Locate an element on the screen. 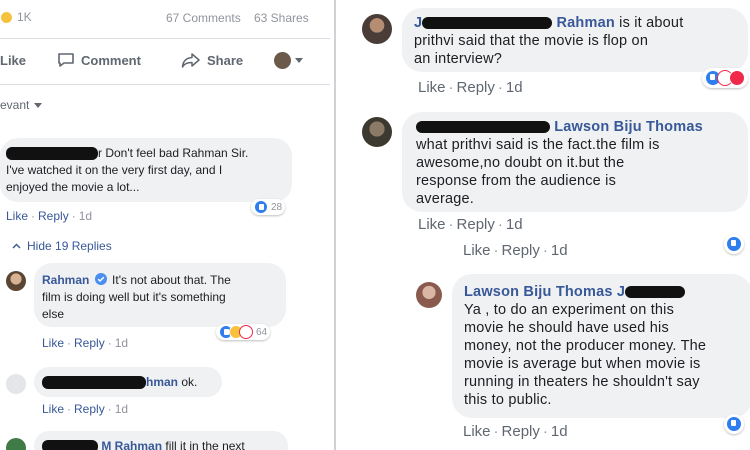 The width and height of the screenshot is (750, 450). commenter-name: Lawson Biju Thomas is located at coordinates (628, 127).